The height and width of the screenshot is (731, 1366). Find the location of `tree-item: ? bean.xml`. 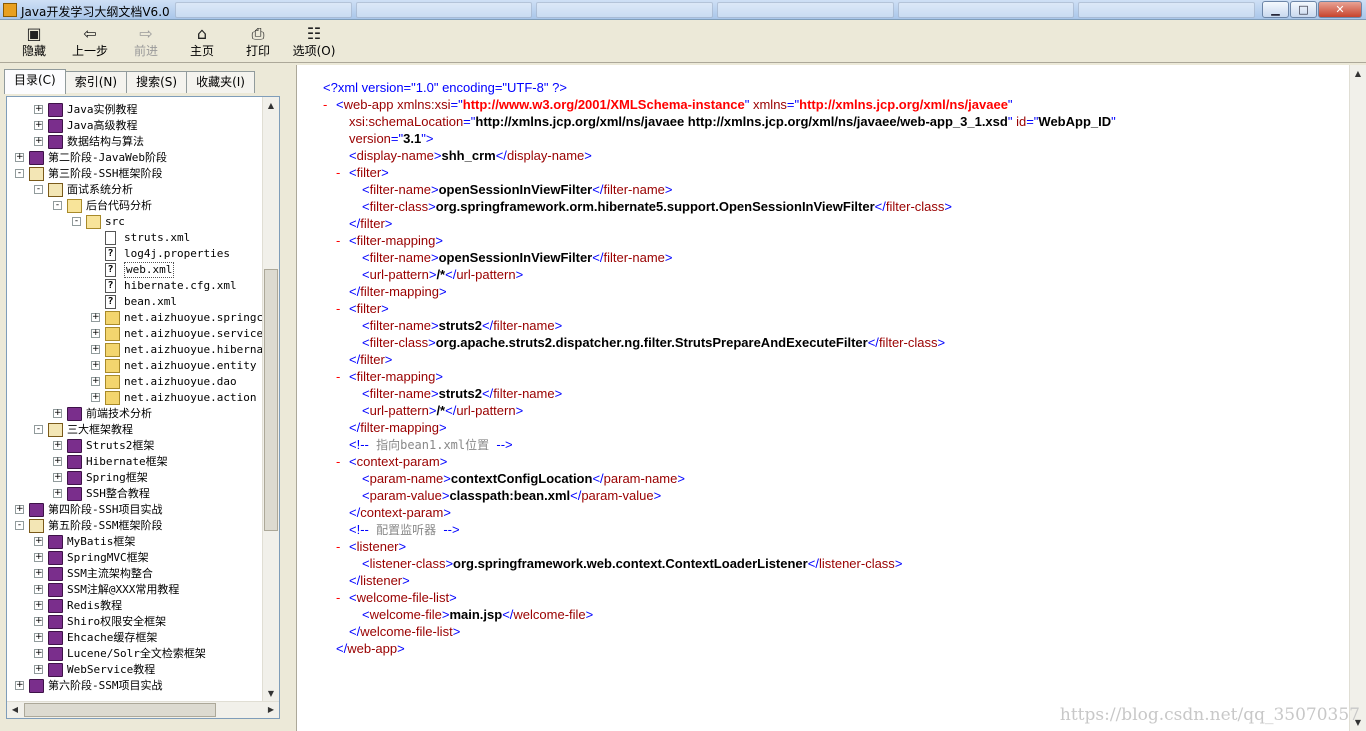

tree-item: ? bean.xml is located at coordinates (135, 302).